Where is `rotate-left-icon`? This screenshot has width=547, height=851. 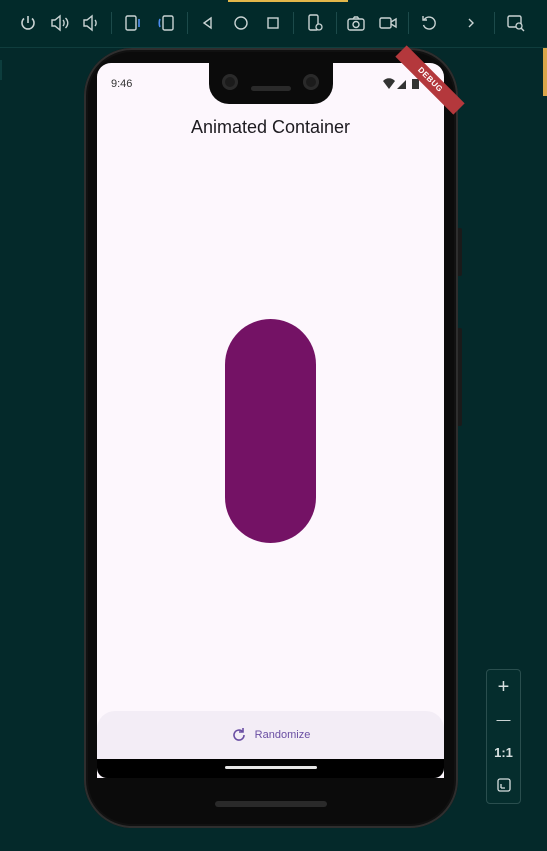
rotate-left-icon is located at coordinates (133, 23).